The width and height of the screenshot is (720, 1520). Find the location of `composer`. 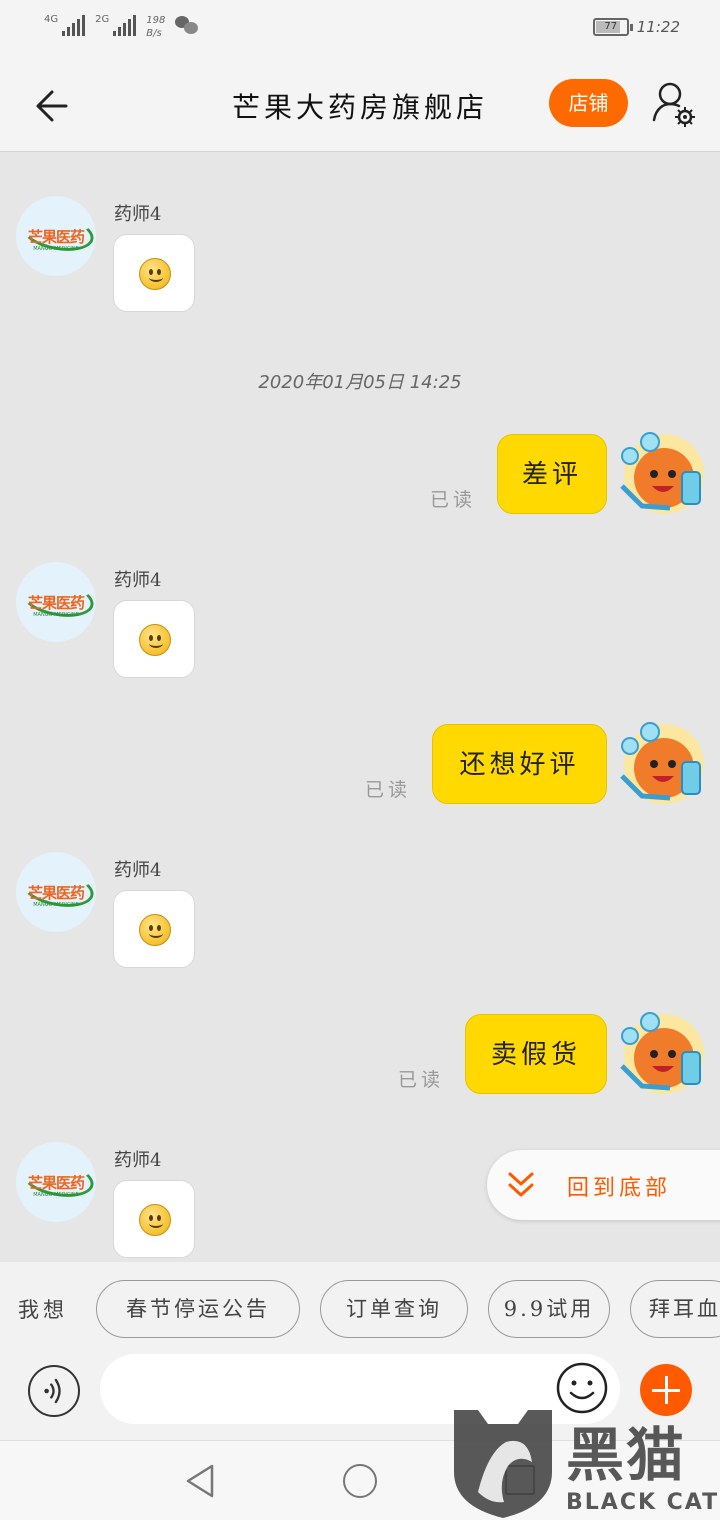

composer is located at coordinates (360, 1397).